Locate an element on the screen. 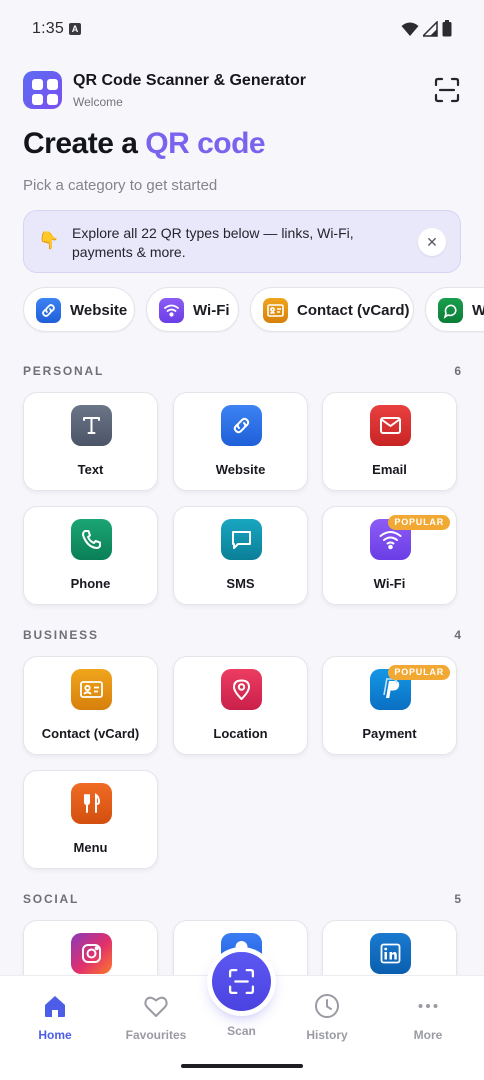 The height and width of the screenshot is (1080, 484). chip-whatsapp: W is located at coordinates (454, 309).